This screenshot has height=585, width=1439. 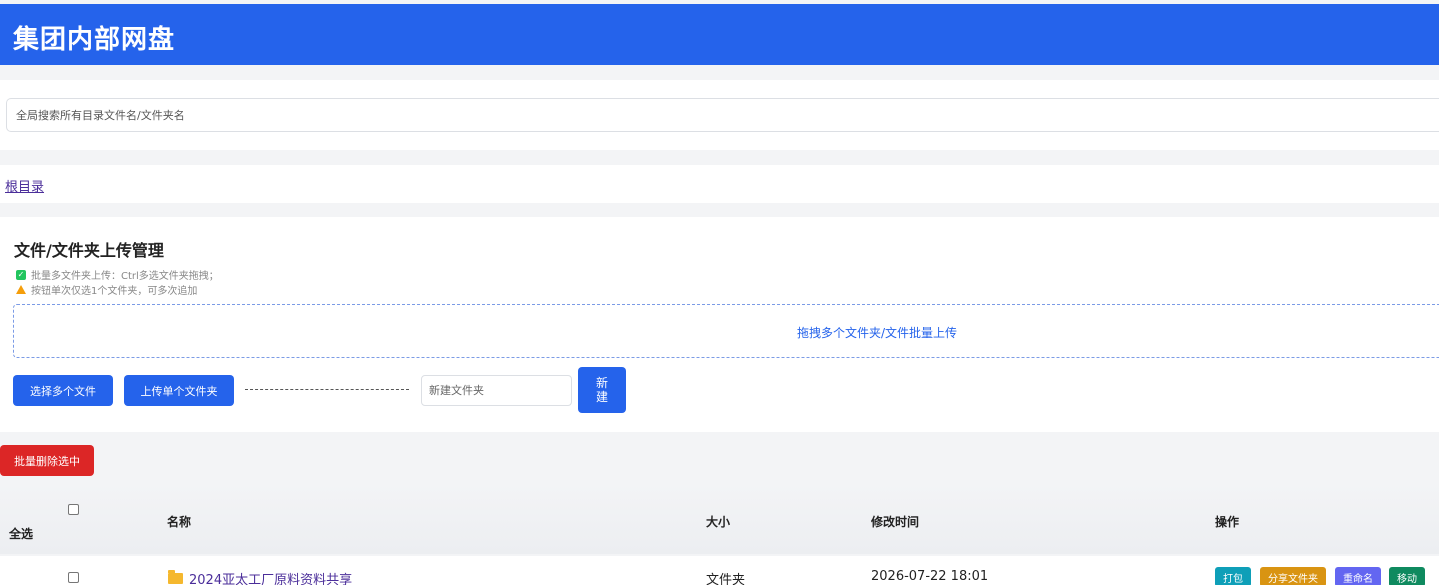 What do you see at coordinates (73, 509) in the screenshot?
I see `select-all-checkbox` at bounding box center [73, 509].